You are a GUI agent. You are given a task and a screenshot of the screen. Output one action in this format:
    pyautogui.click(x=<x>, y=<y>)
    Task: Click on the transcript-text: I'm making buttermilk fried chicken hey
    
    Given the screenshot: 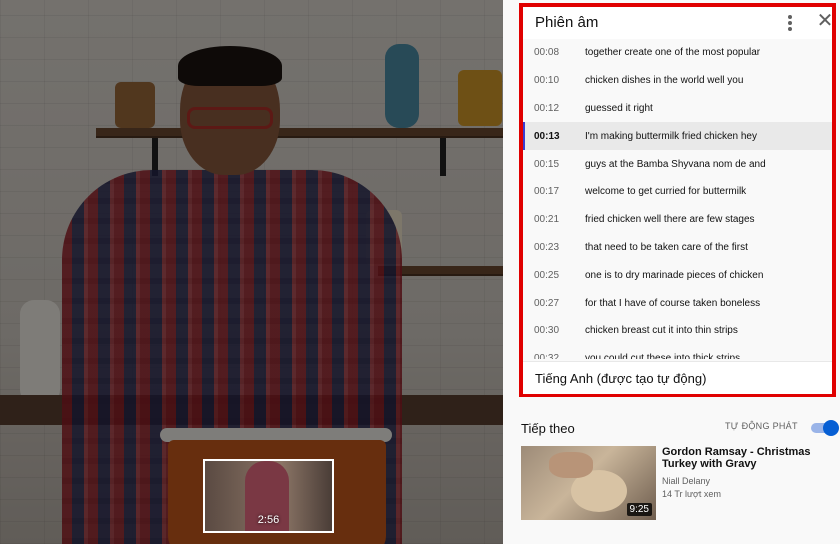 What is the action you would take?
    pyautogui.click(x=671, y=136)
    